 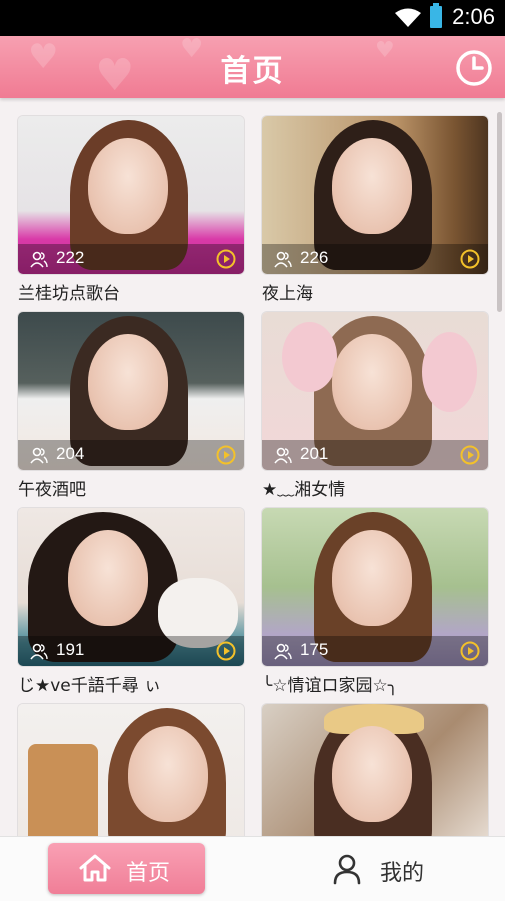 What do you see at coordinates (330, 686) in the screenshot?
I see `room-name: ╰☆情谊ロ家园☆╮` at bounding box center [330, 686].